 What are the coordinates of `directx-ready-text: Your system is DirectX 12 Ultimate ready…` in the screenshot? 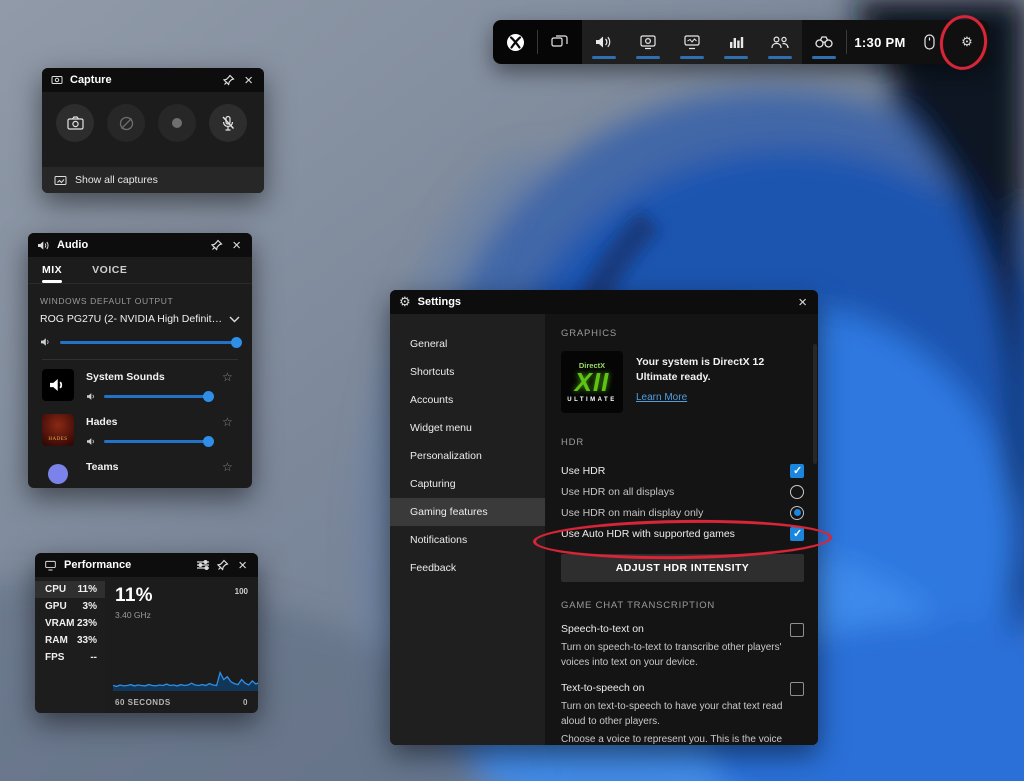 It's located at (700, 370).